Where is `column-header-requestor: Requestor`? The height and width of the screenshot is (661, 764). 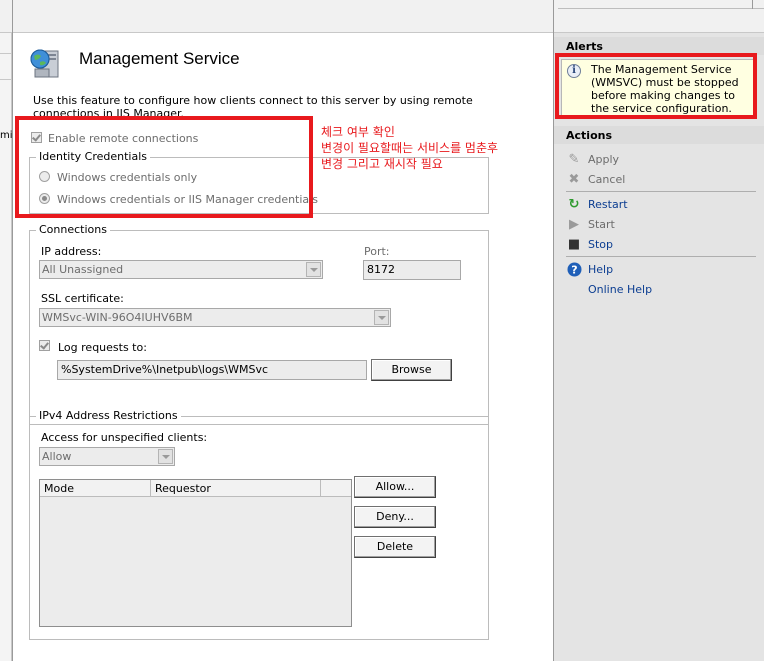 column-header-requestor: Requestor is located at coordinates (236, 488).